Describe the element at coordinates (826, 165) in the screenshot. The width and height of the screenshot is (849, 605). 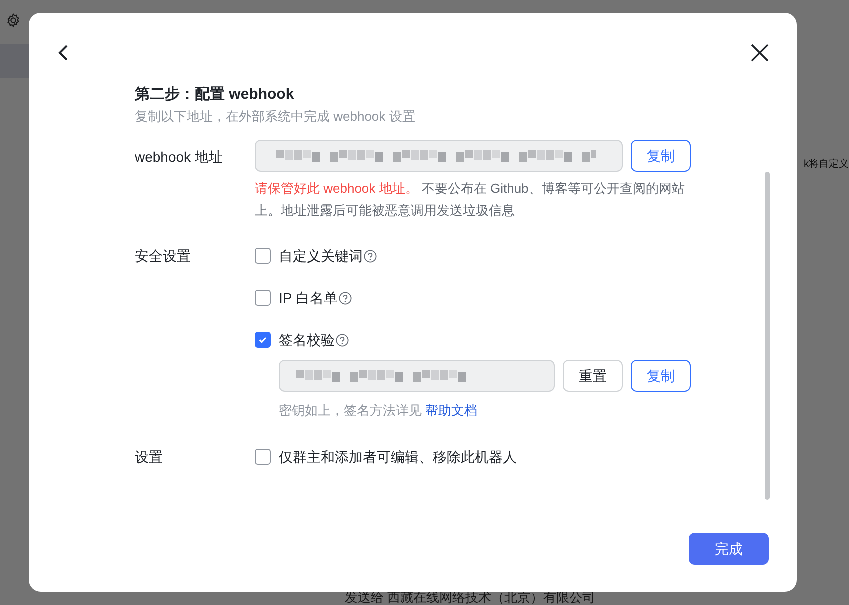
I see `background-text: k将自定义` at that location.